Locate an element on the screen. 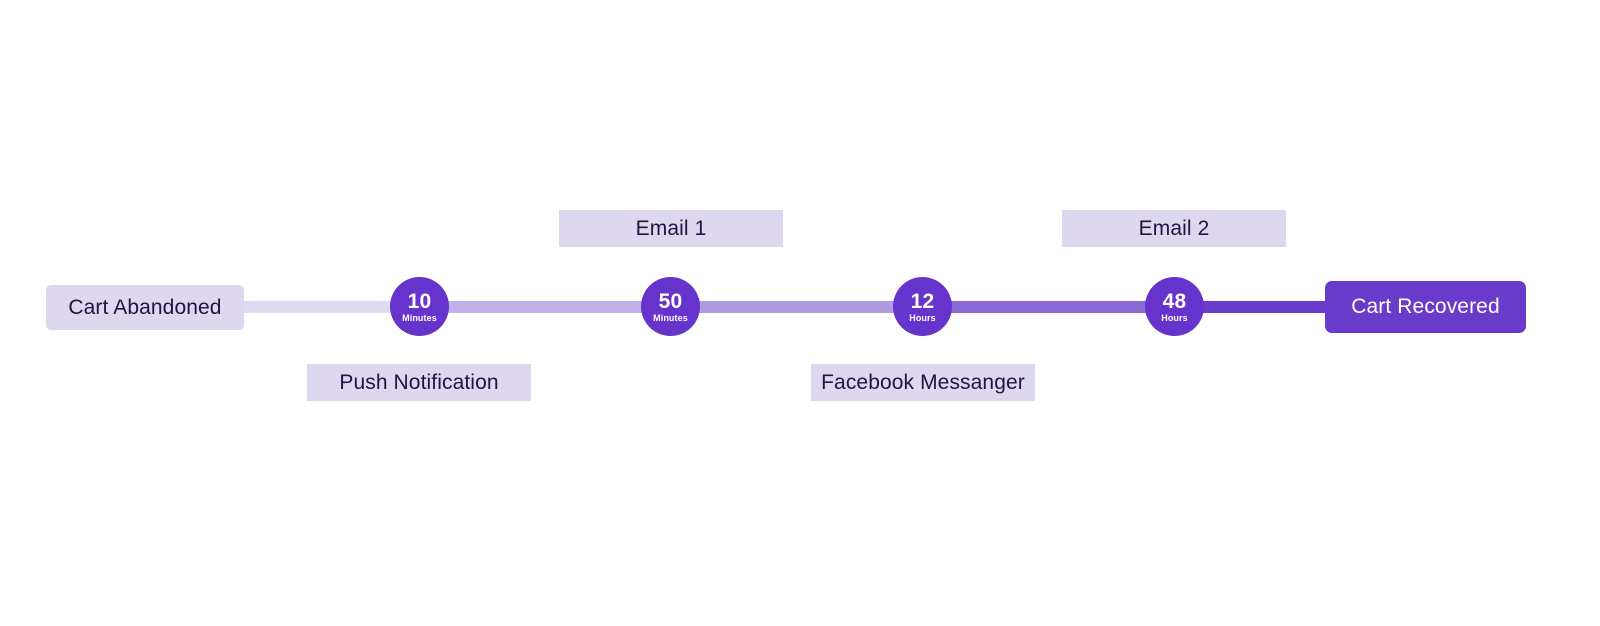 The height and width of the screenshot is (626, 1600). channel-chip-email-2: Email 2 is located at coordinates (1174, 228).